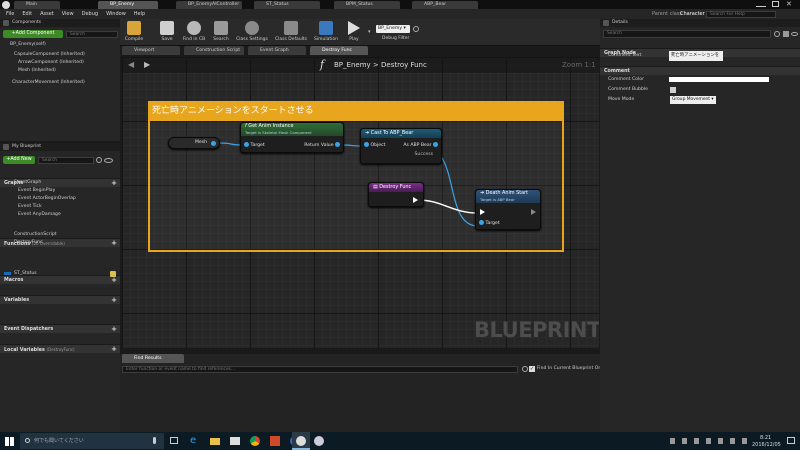 The width and height of the screenshot is (800, 450). What do you see at coordinates (765, 438) in the screenshot?
I see `clock-time: 8:21` at bounding box center [765, 438].